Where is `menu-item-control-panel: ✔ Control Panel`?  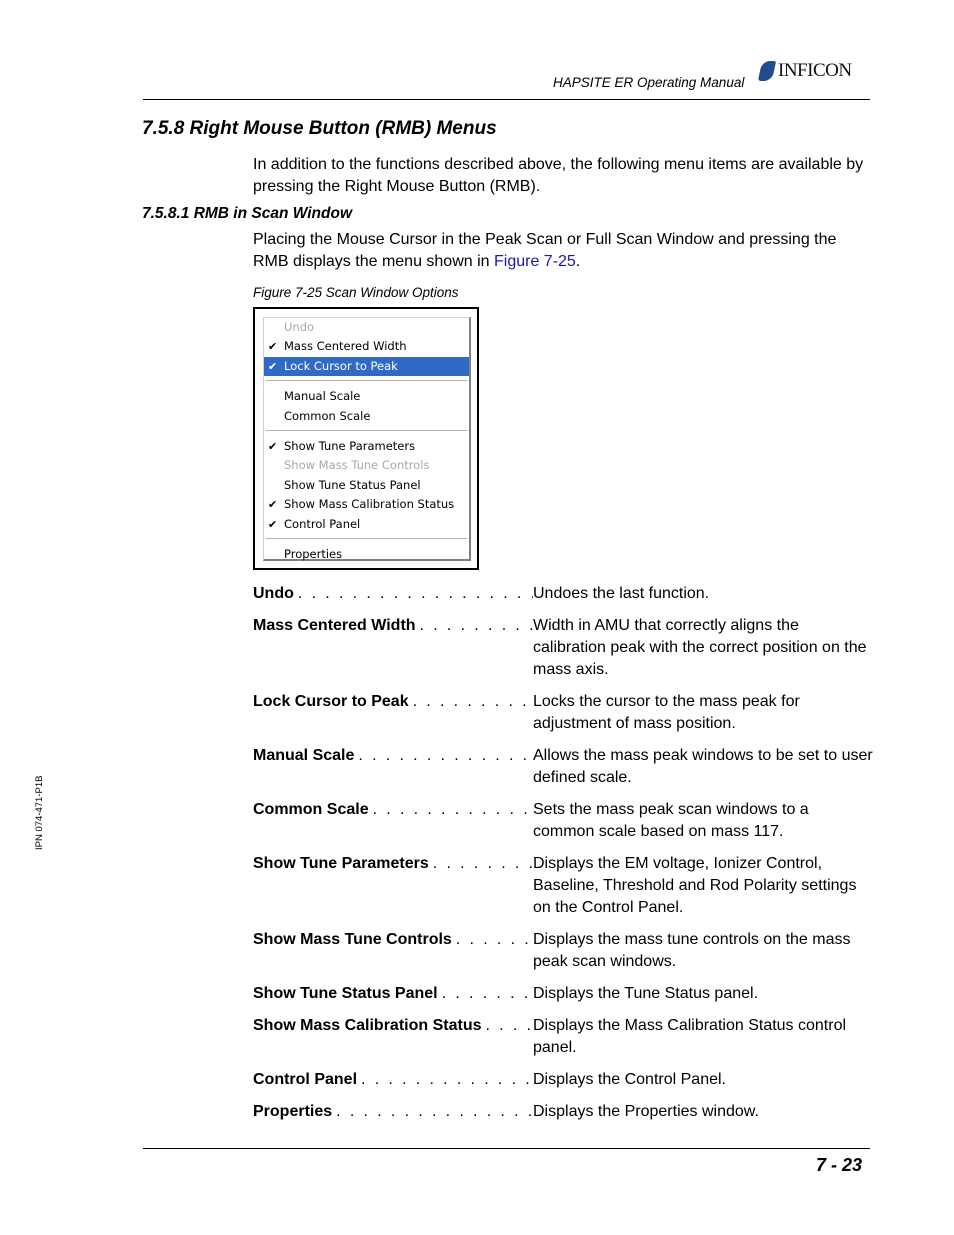 menu-item-control-panel: ✔ Control Panel is located at coordinates (366, 524).